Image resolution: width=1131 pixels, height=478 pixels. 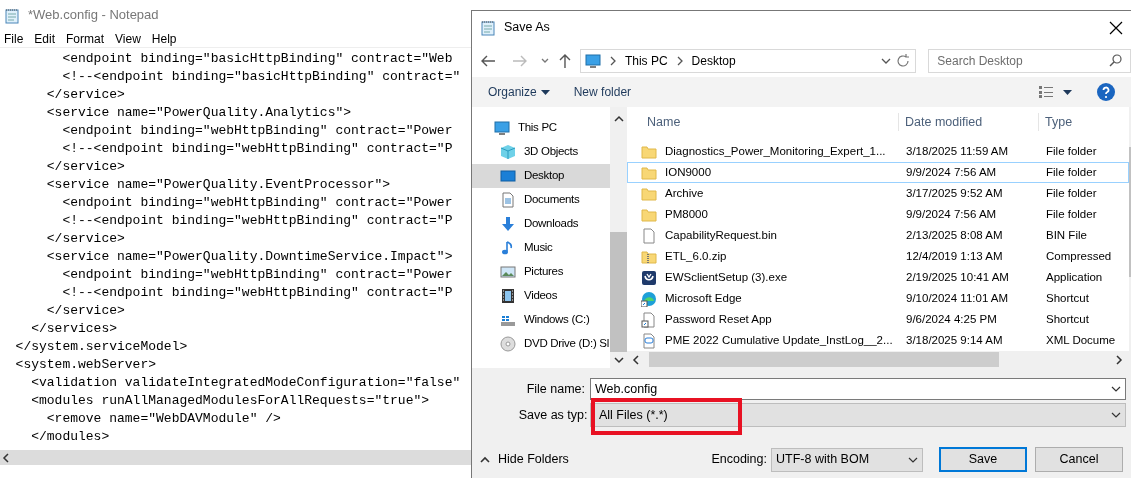 I want to click on close-icon, so click(x=1116, y=27).